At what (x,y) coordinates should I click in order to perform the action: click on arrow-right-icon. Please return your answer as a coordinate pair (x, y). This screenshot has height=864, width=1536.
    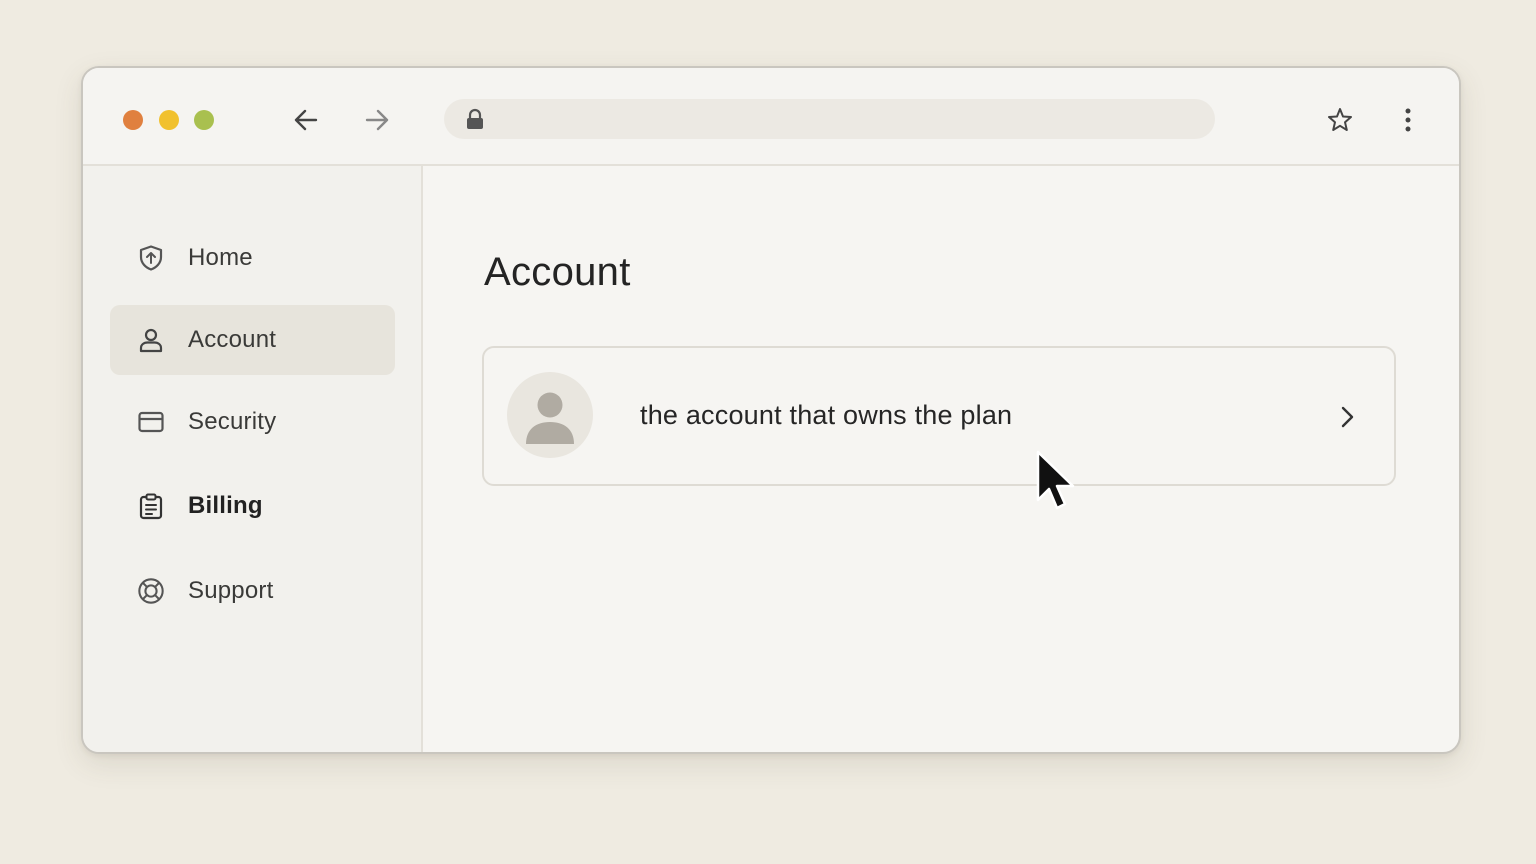
    Looking at the image, I should click on (377, 120).